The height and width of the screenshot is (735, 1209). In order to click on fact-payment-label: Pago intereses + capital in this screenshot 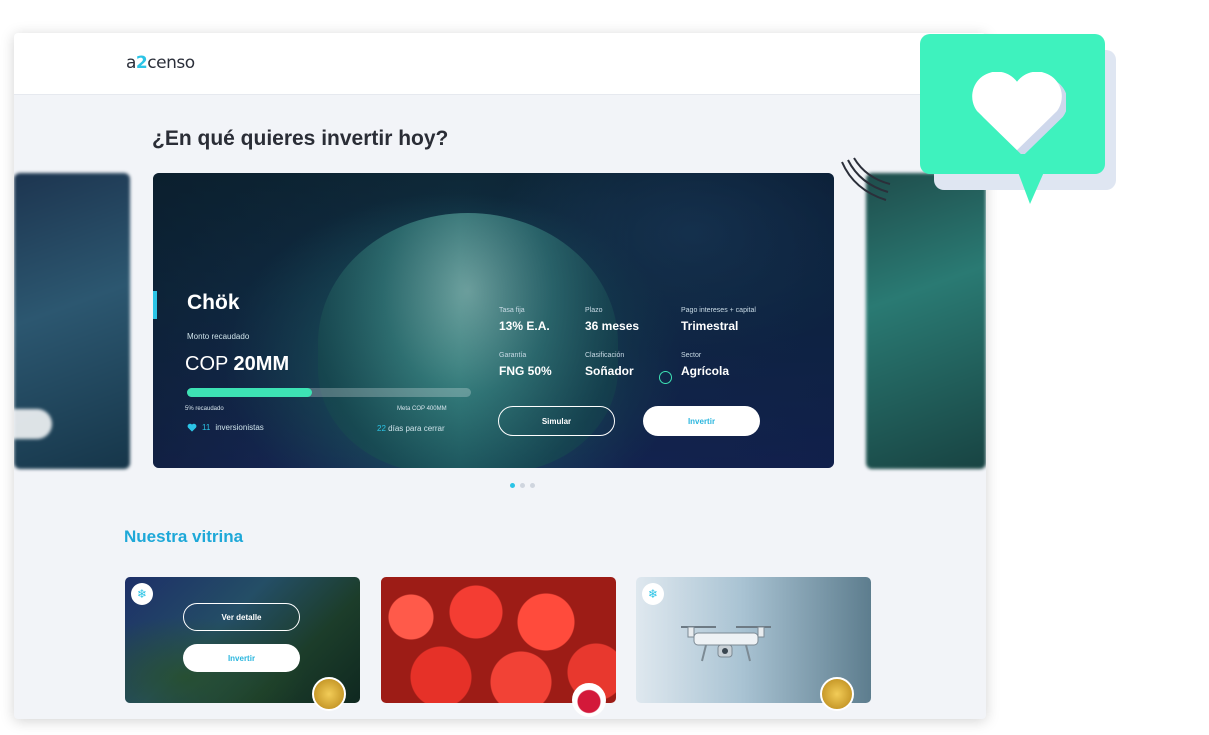, I will do `click(718, 310)`.